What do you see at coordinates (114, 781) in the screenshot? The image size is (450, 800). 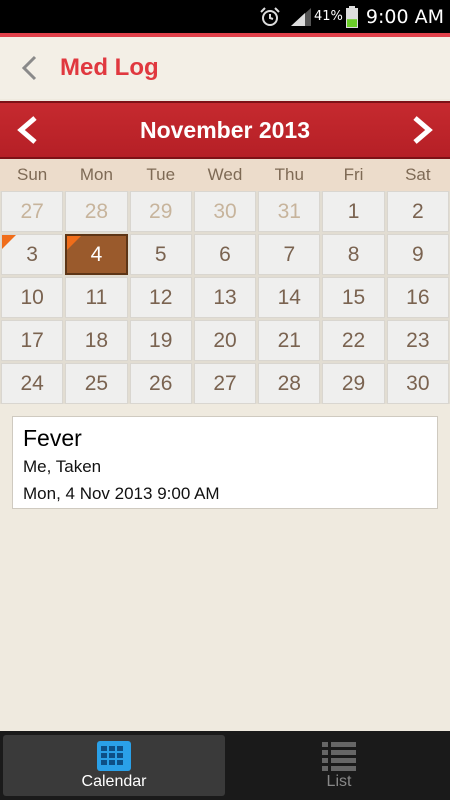 I see `tab-calendar-label: Calendar` at bounding box center [114, 781].